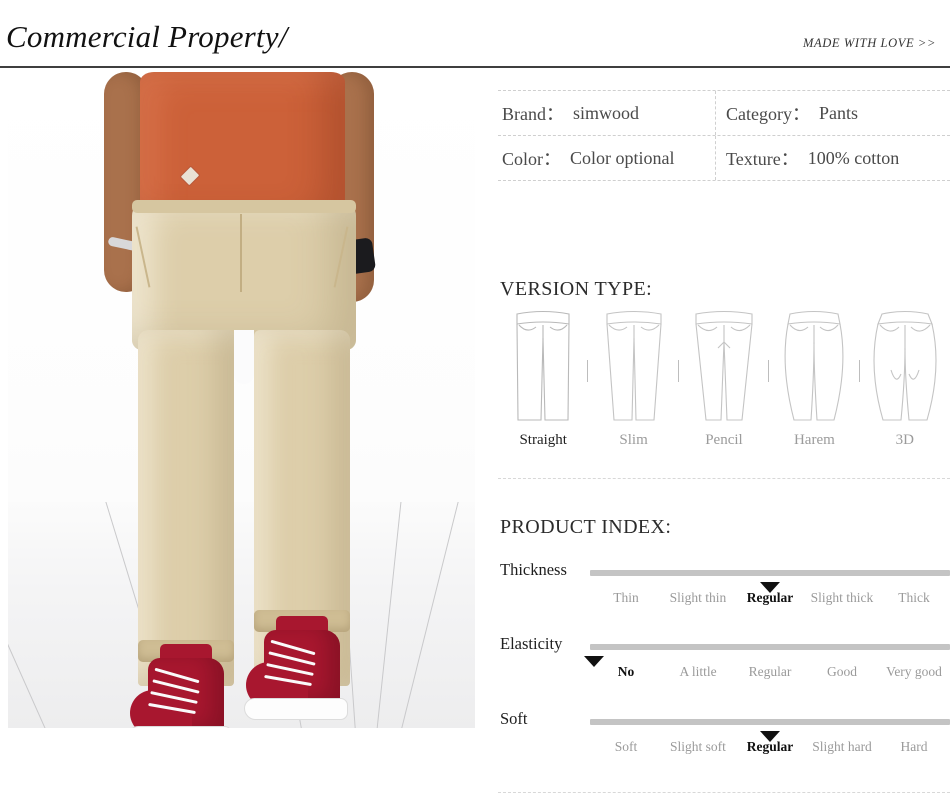 Image resolution: width=950 pixels, height=793 pixels. What do you see at coordinates (180, 727) in the screenshot?
I see `sneaker-sole-left` at bounding box center [180, 727].